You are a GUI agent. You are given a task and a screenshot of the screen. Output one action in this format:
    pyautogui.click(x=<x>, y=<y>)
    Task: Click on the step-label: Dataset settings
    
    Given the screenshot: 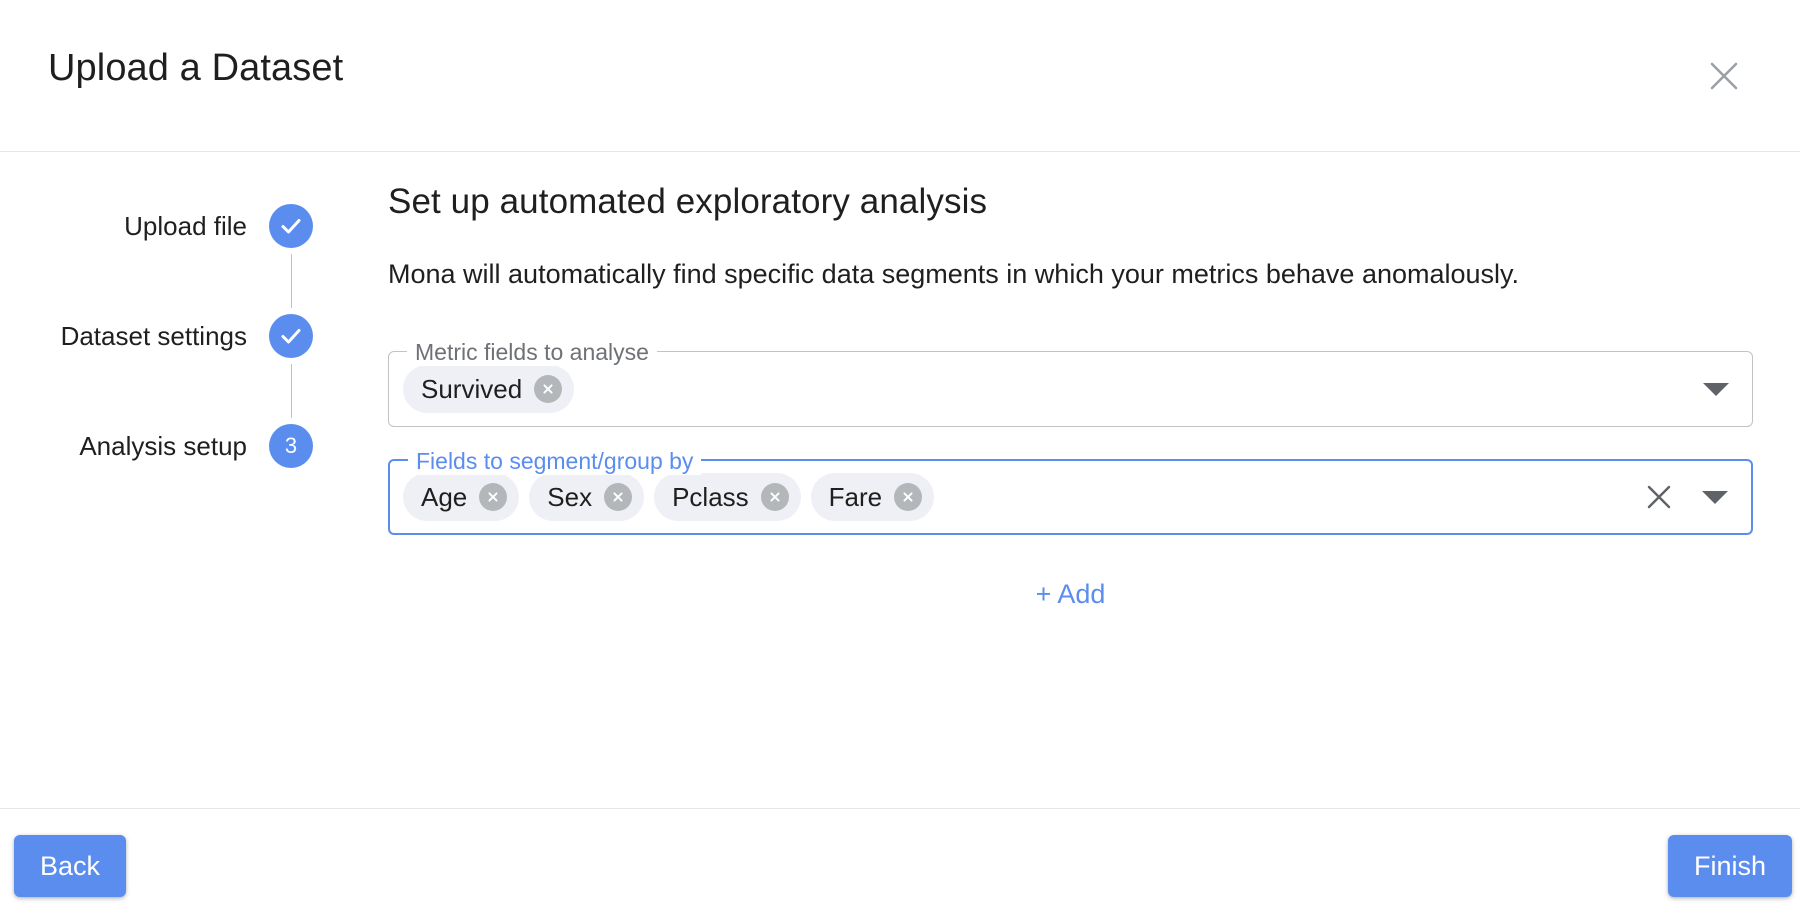 What is the action you would take?
    pyautogui.click(x=153, y=336)
    